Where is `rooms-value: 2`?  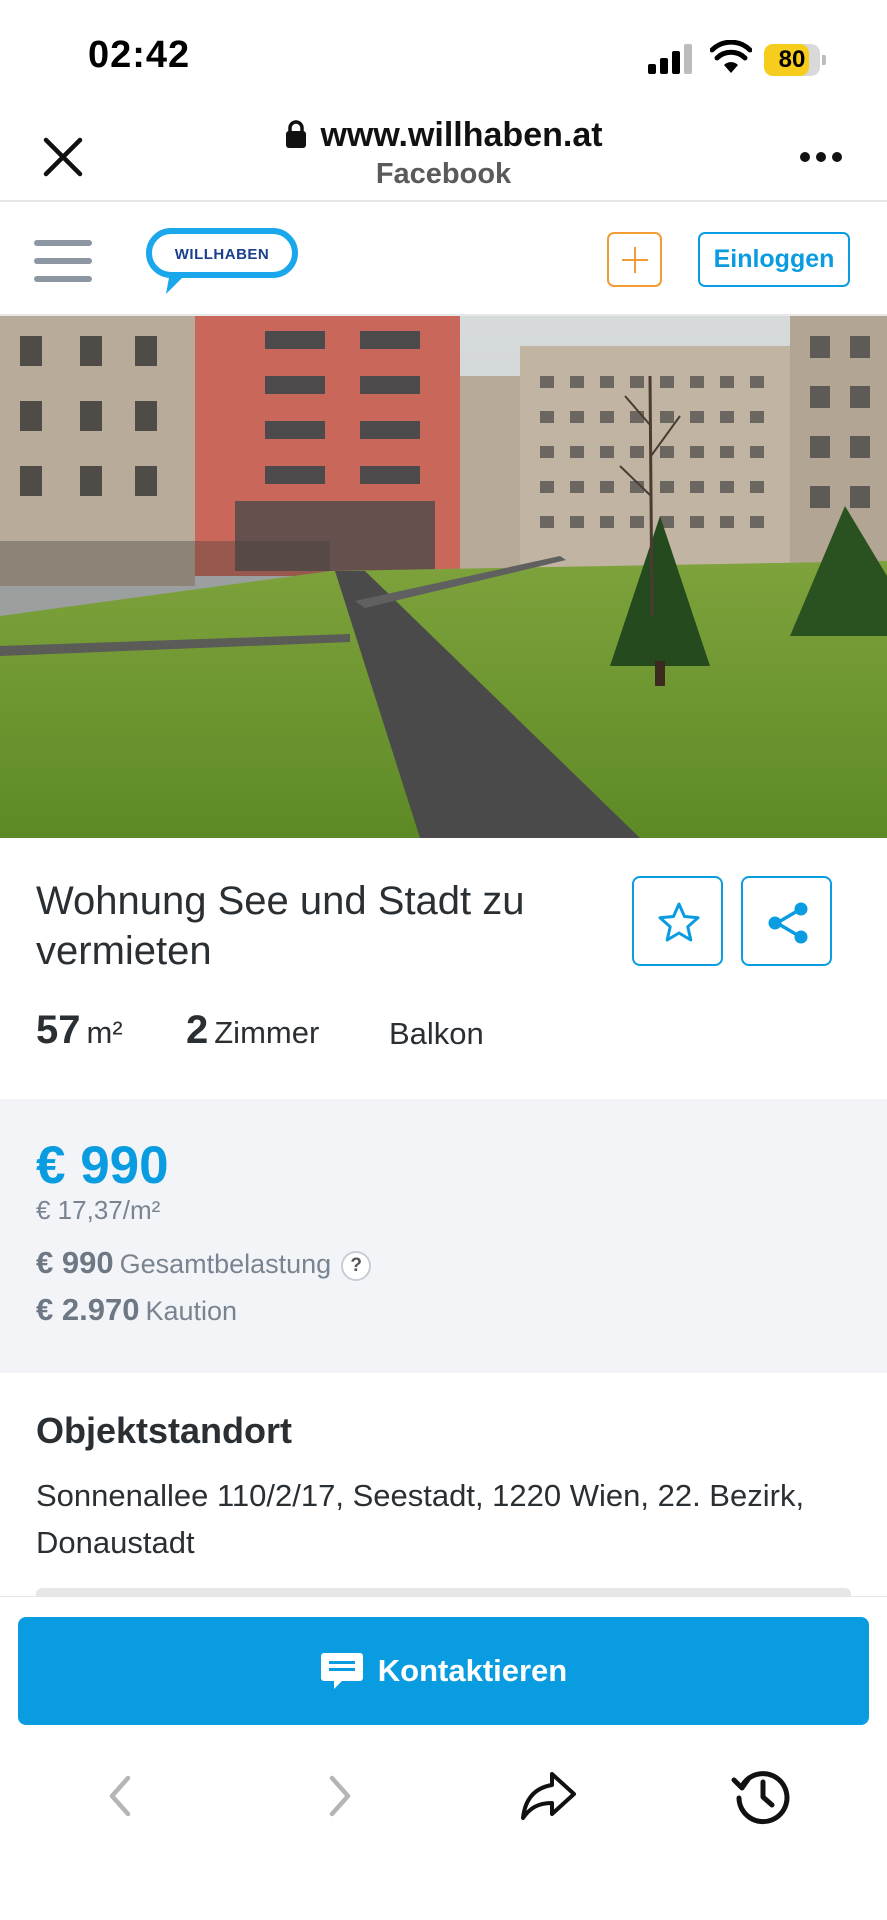 rooms-value: 2 is located at coordinates (197, 1030).